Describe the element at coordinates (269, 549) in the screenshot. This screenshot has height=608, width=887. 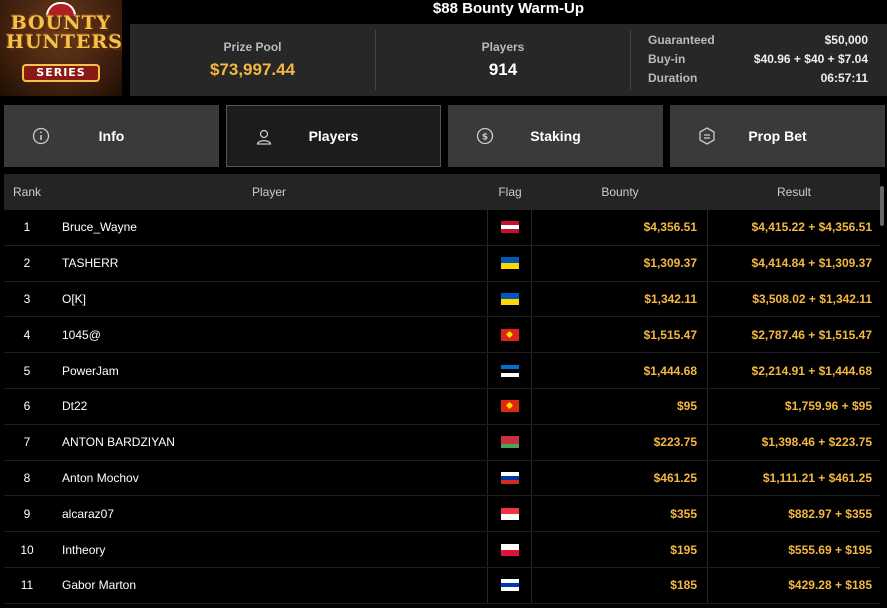
I see `row-player-name: Intheory` at that location.